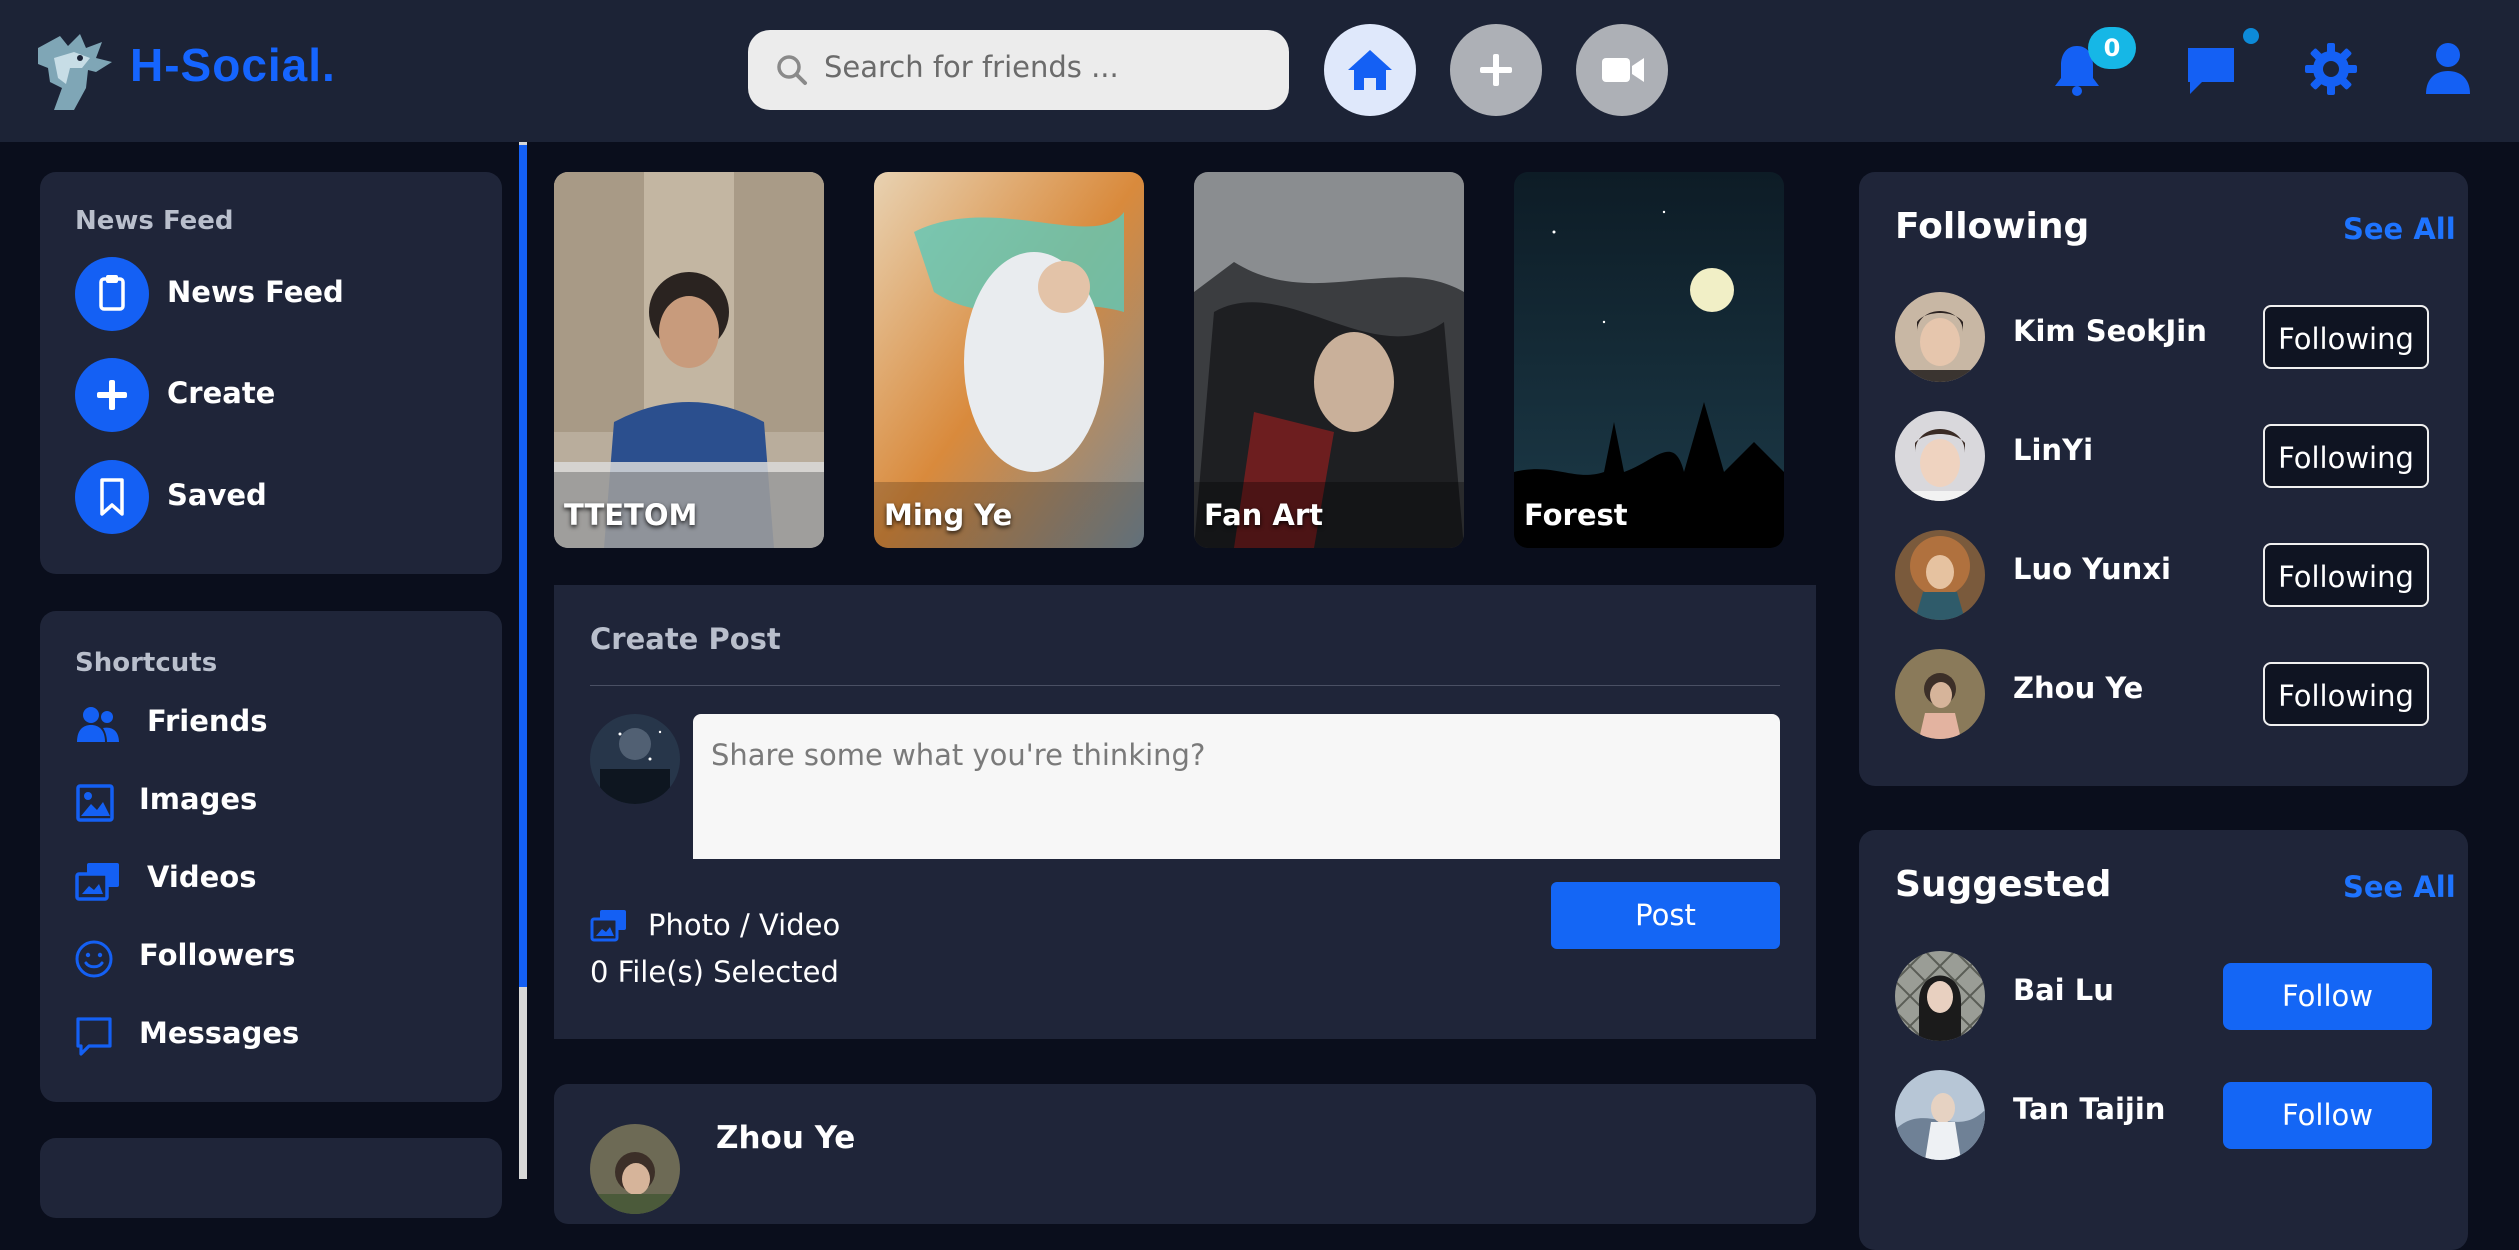 Image resolution: width=2519 pixels, height=1250 pixels. What do you see at coordinates (2399, 887) in the screenshot?
I see `suggested-see-all-link: See All` at bounding box center [2399, 887].